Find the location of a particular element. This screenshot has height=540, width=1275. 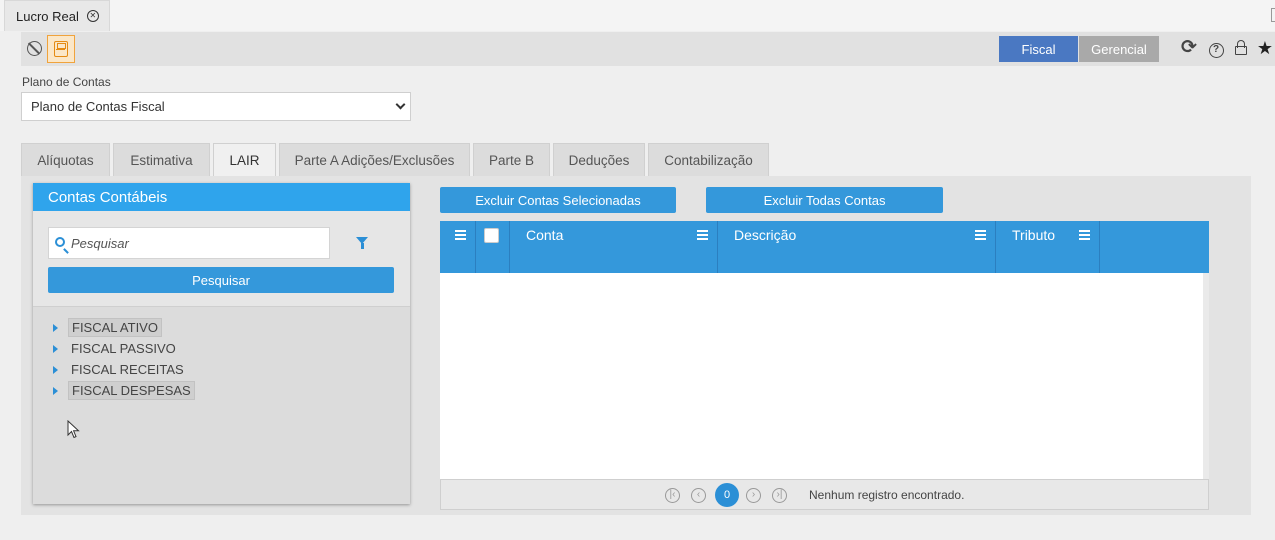

window-edge-icon is located at coordinates (1273, 15).